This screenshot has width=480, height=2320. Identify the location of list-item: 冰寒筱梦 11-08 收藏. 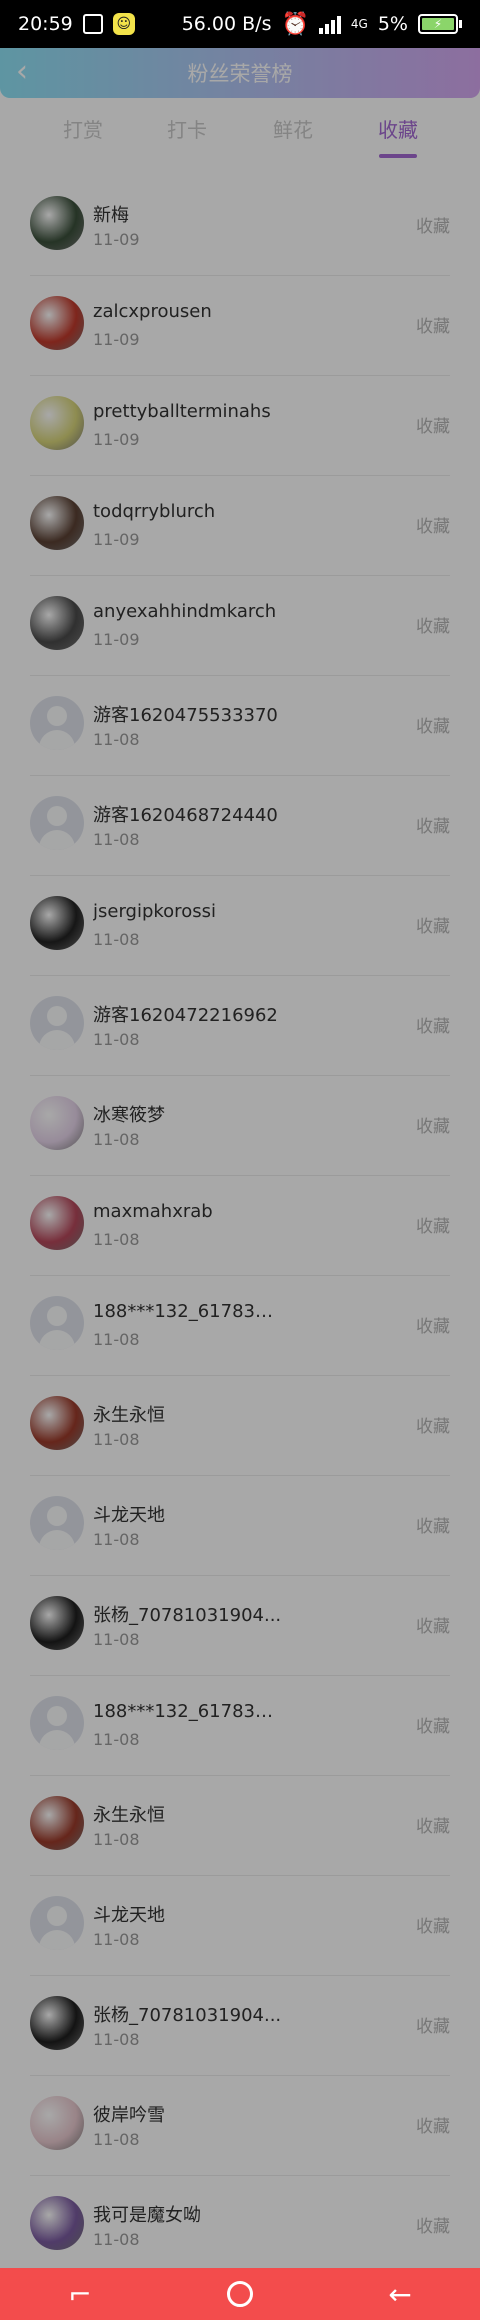
(240, 1126).